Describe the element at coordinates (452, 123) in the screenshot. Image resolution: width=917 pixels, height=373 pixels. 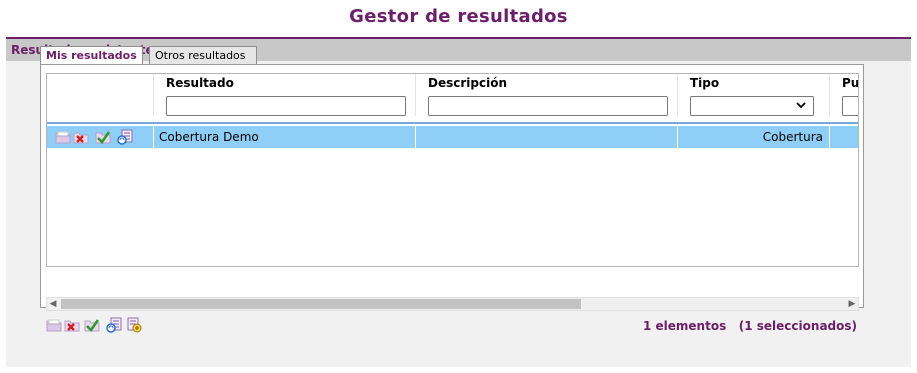
I see `header-separator` at that location.